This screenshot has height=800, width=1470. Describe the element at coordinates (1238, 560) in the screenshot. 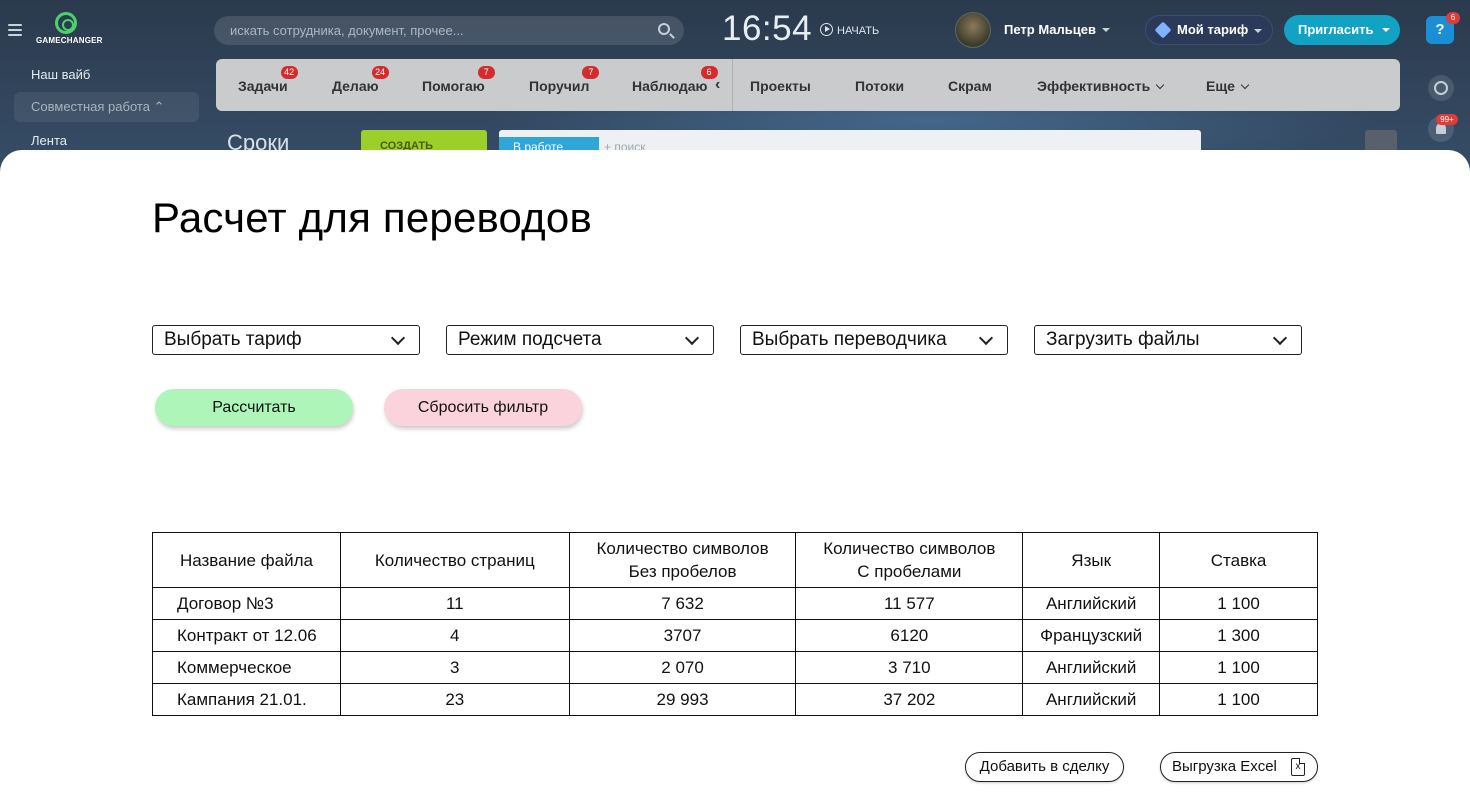

I see `header-rate: Ставка` at that location.